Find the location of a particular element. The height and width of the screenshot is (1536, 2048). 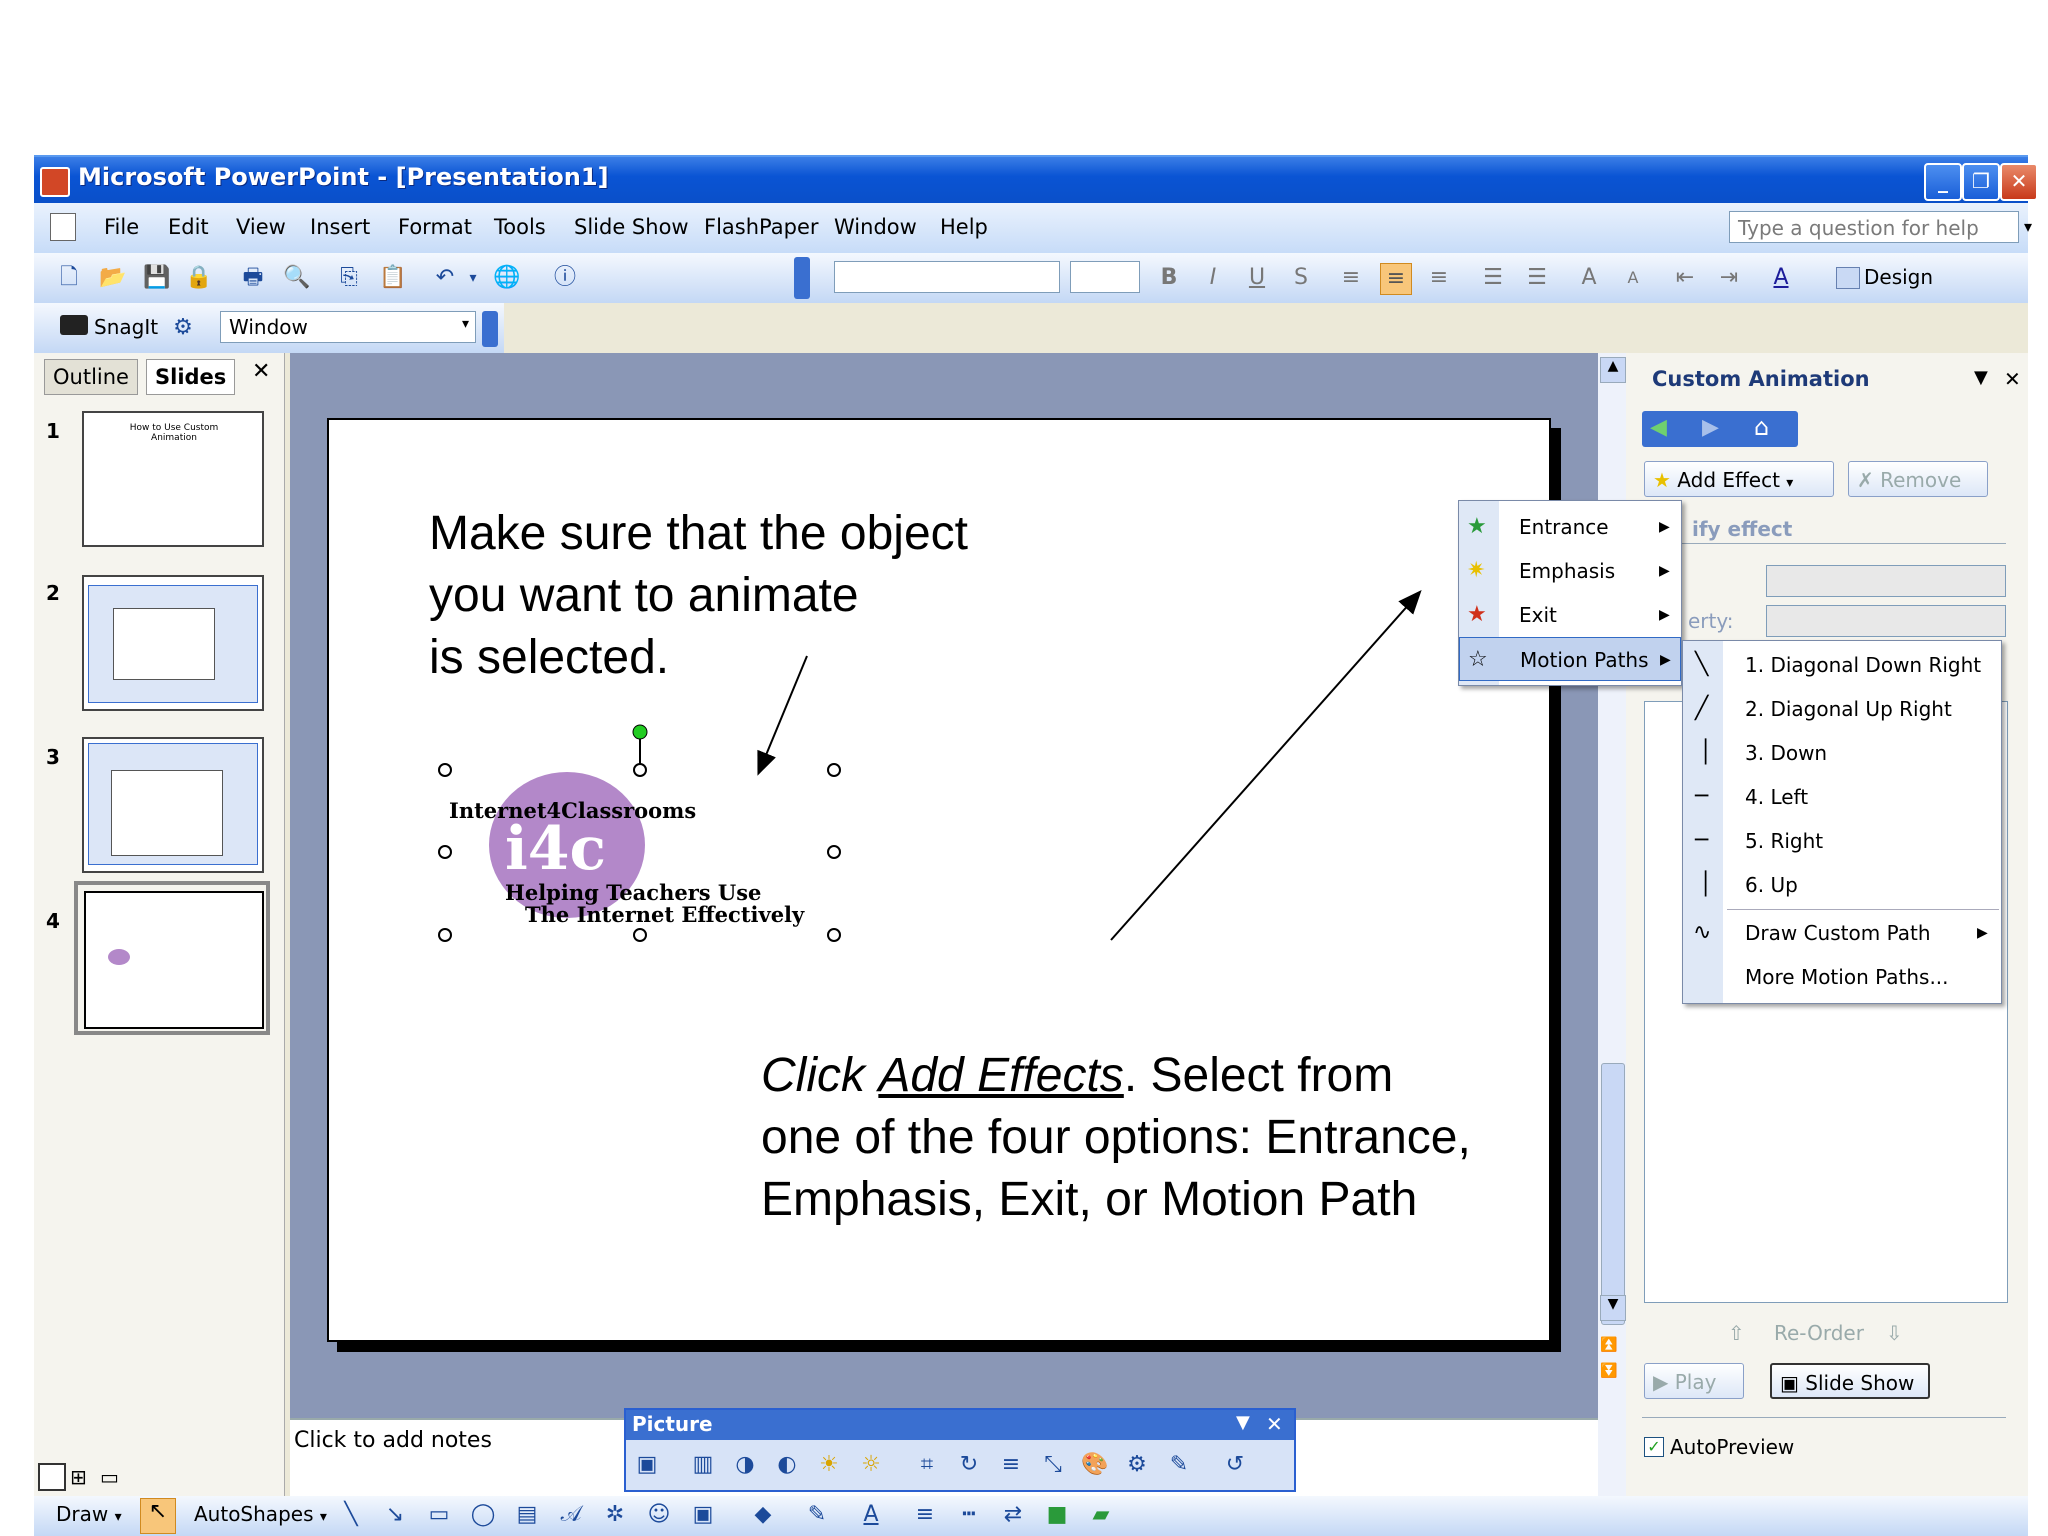

menu-item-diagonal-up-right: ╱ 2. Diagonal Up Right is located at coordinates (1842, 709).